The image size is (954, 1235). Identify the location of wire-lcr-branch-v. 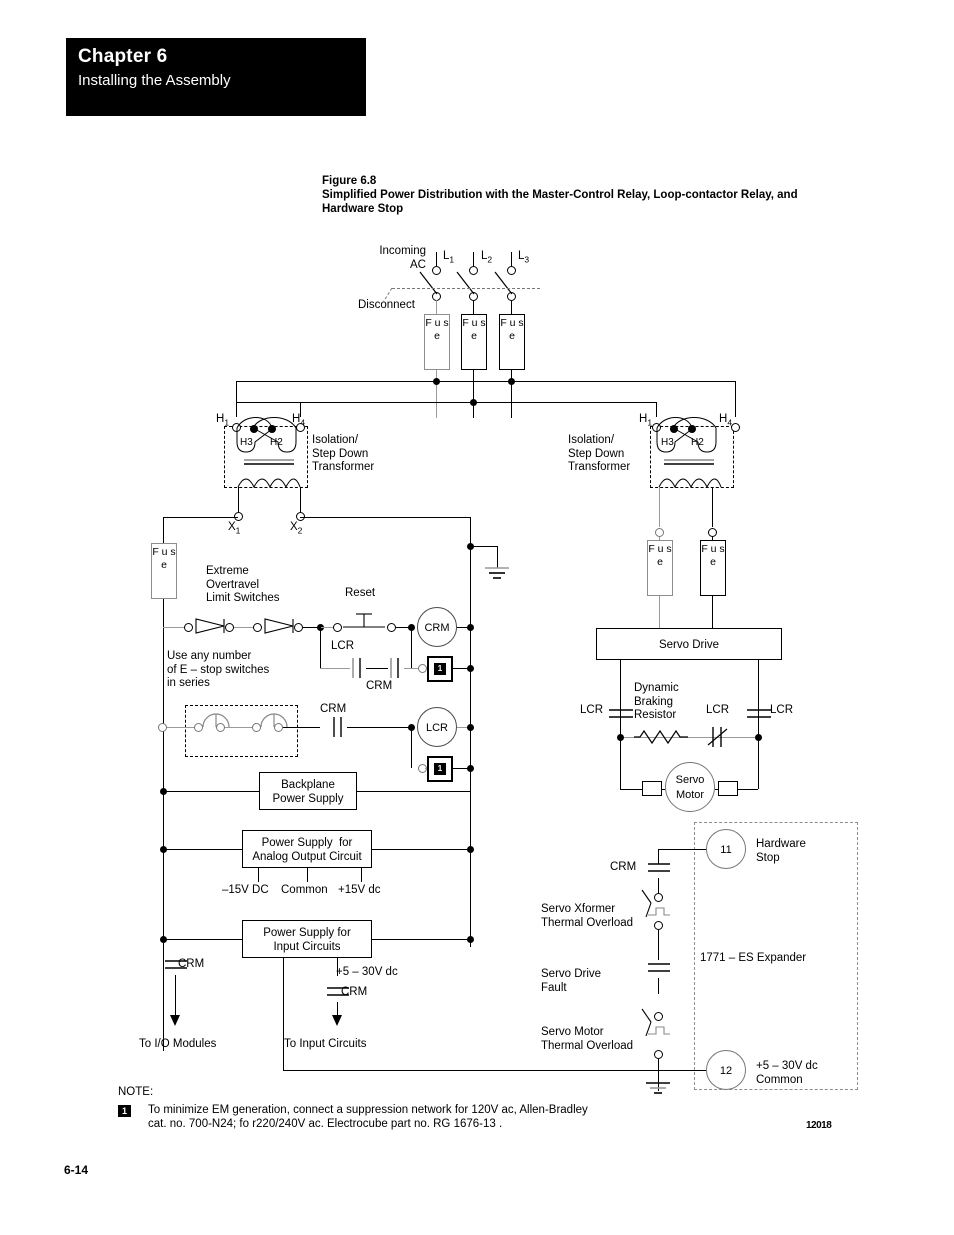
(411, 747).